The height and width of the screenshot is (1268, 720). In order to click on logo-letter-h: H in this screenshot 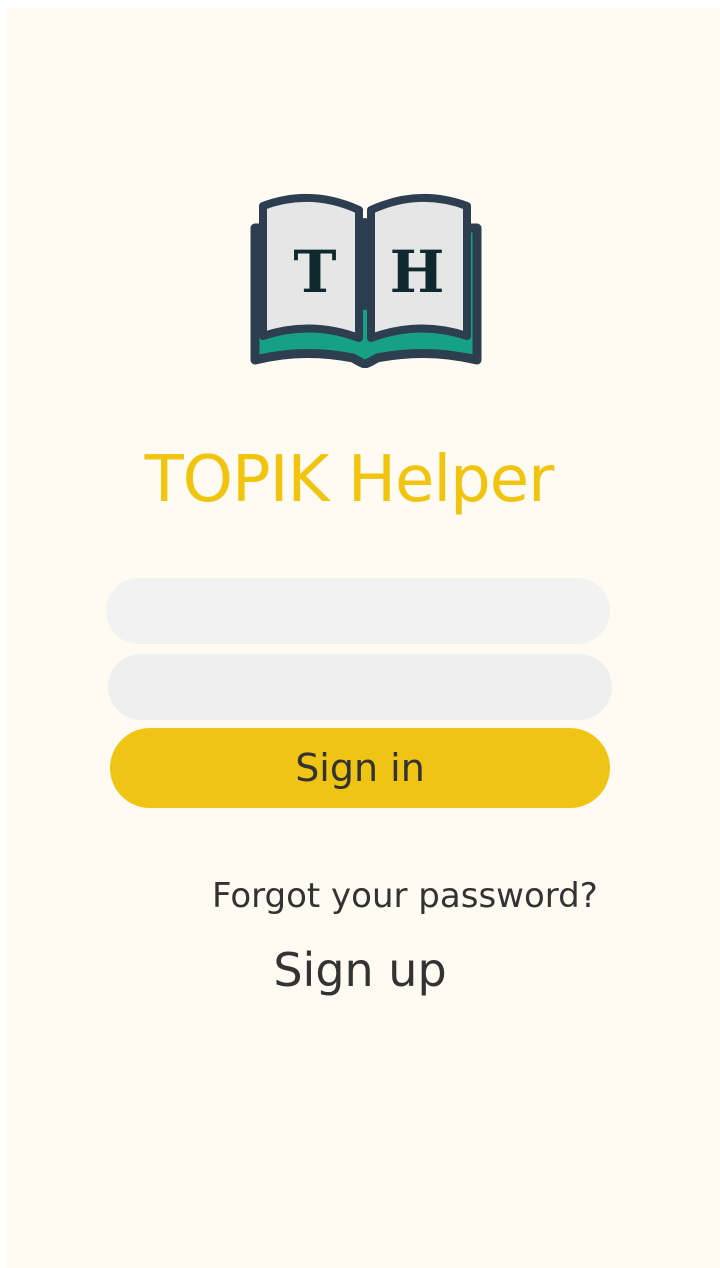, I will do `click(417, 272)`.